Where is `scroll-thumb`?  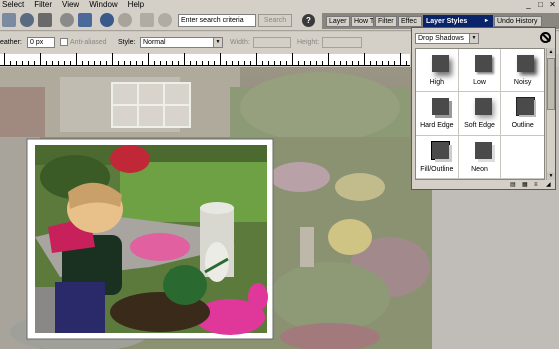
scroll-thumb is located at coordinates (551, 84).